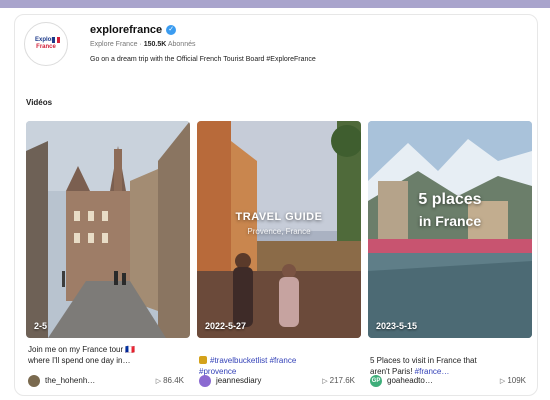 Image resolution: width=550 pixels, height=400 pixels. I want to click on video-author-row: jeannesdiary ▷ 217.6K, so click(279, 381).